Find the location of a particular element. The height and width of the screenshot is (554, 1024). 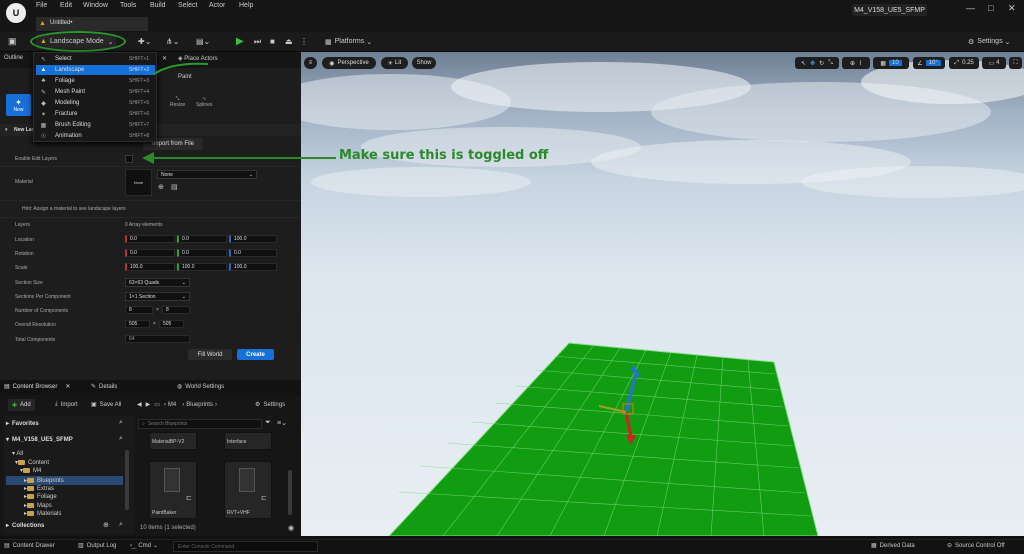

menu-window: Window is located at coordinates (95, 5).